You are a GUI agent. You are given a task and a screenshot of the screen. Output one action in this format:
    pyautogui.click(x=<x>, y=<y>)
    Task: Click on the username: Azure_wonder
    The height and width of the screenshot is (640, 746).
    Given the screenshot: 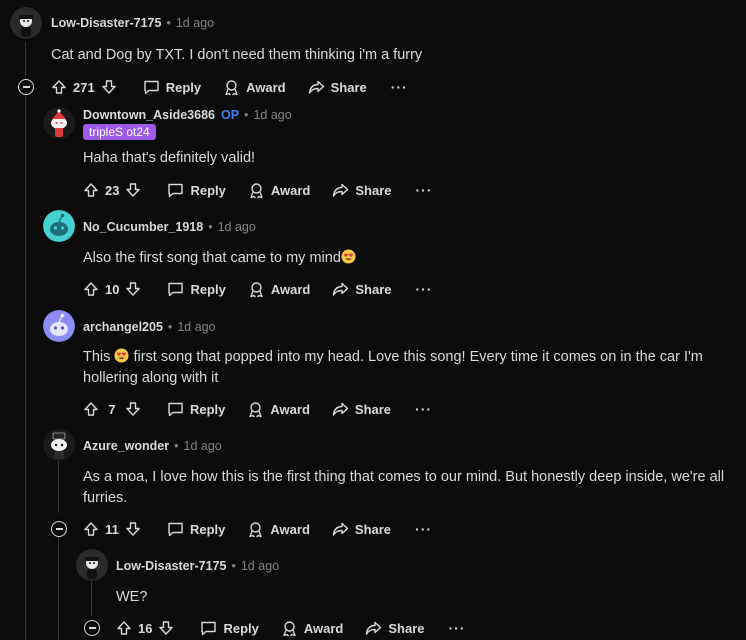 What is the action you would take?
    pyautogui.click(x=126, y=446)
    